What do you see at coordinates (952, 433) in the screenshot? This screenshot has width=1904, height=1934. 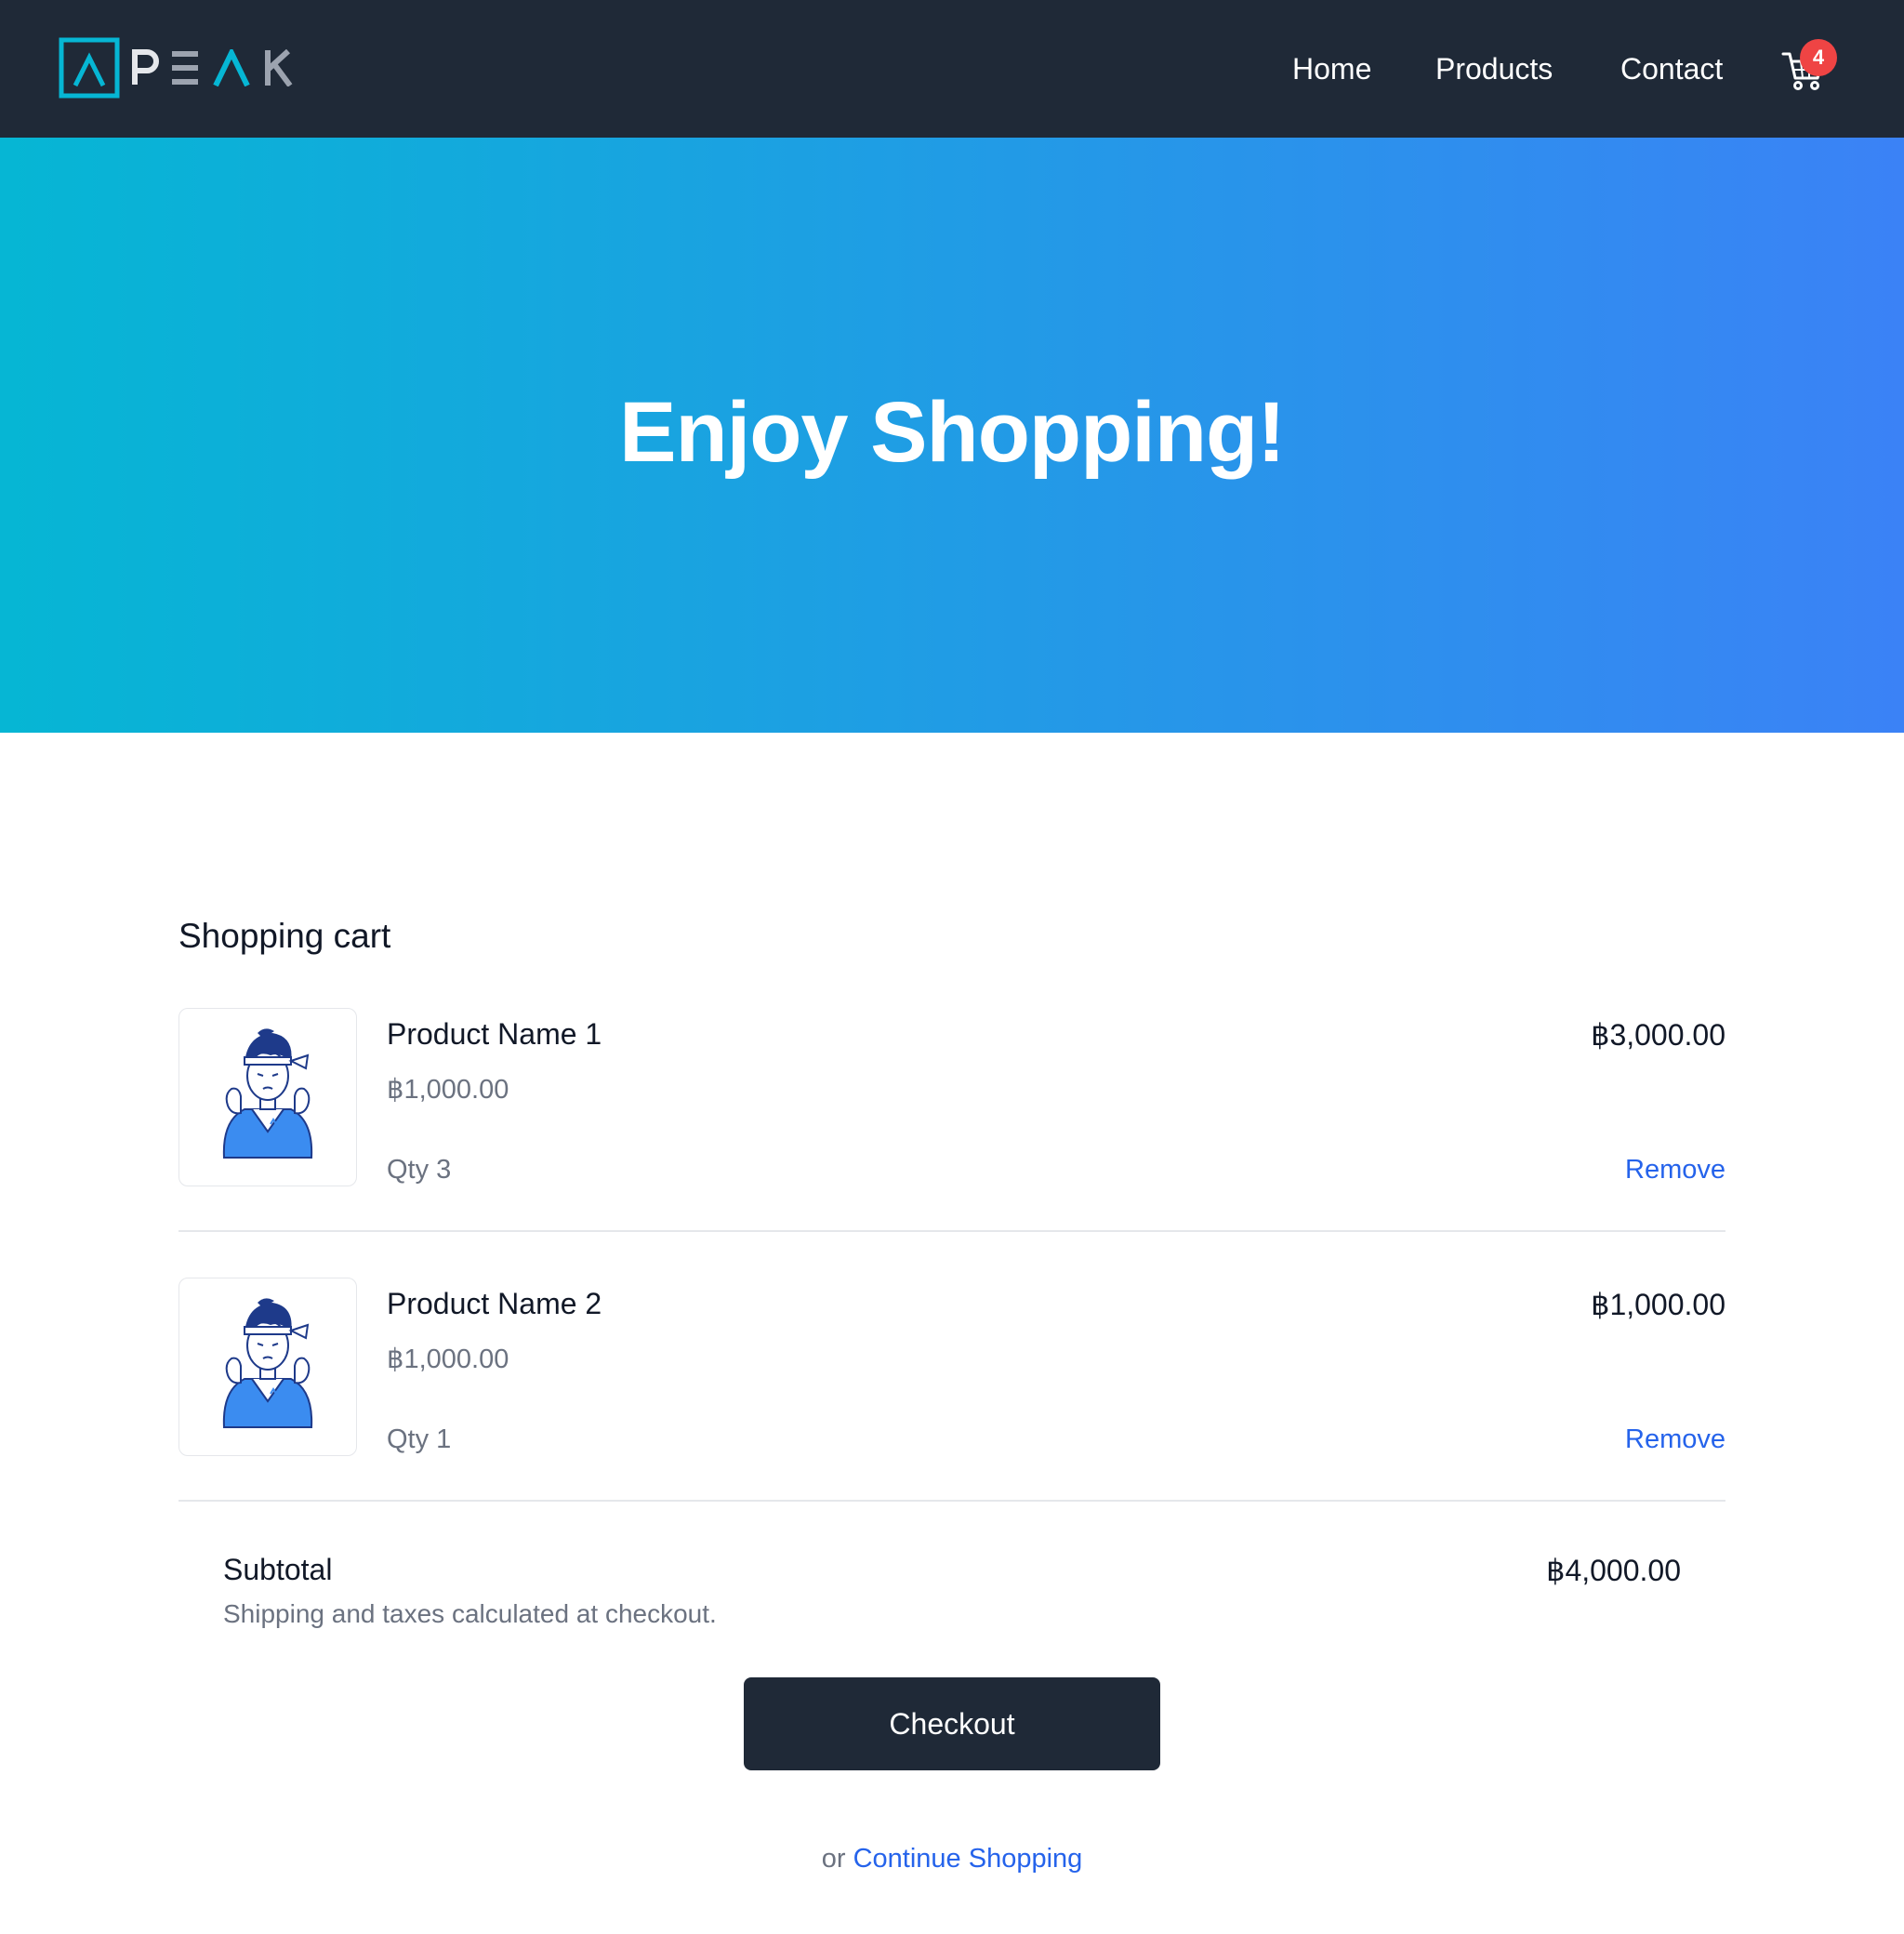 I see `hero-title: Enjoy Shopping!` at bounding box center [952, 433].